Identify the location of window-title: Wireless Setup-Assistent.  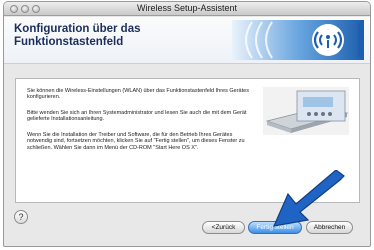
(187, 8).